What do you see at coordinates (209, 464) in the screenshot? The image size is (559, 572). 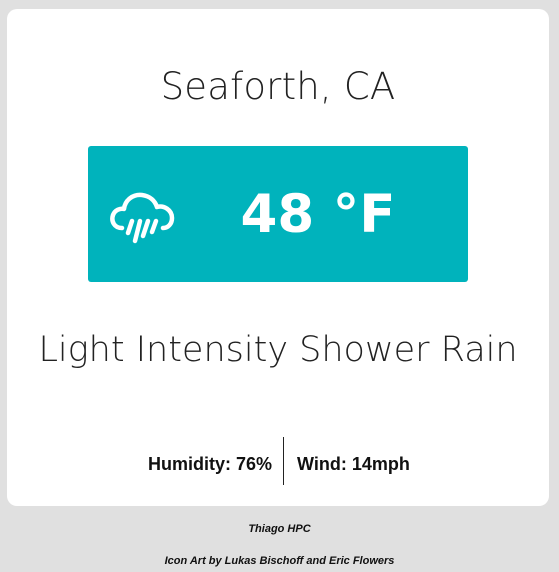 I see `humidity-stat: Humidity: 76%` at bounding box center [209, 464].